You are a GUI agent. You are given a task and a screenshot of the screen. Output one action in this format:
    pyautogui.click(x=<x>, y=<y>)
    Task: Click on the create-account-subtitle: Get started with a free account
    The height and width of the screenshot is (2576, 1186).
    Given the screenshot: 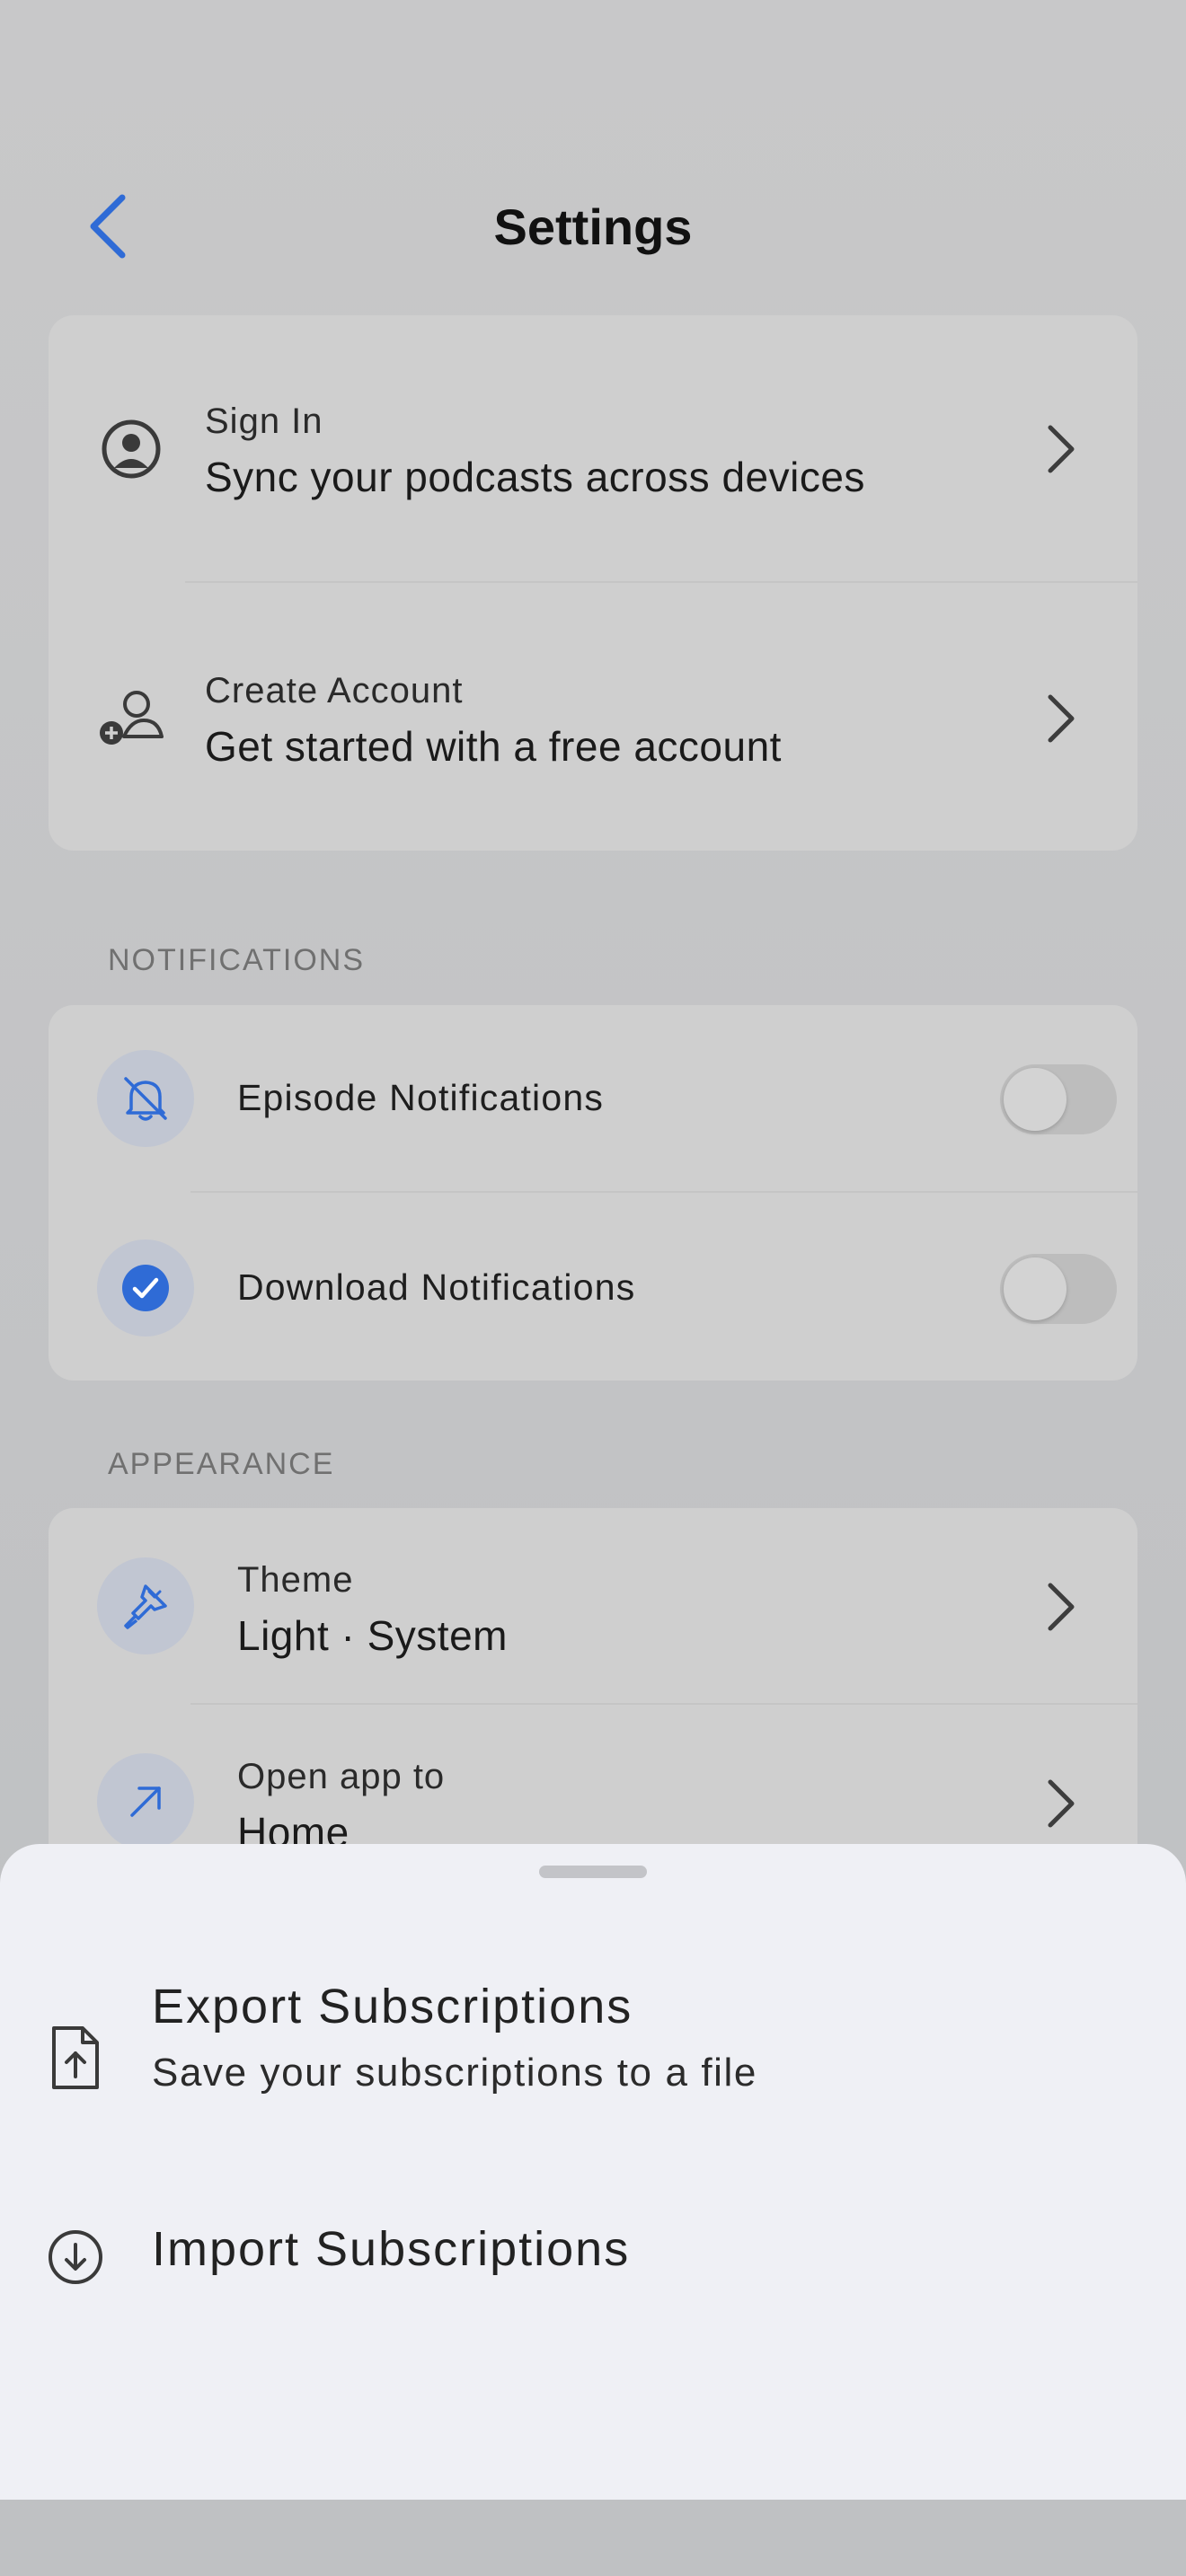 What is the action you would take?
    pyautogui.click(x=493, y=746)
    